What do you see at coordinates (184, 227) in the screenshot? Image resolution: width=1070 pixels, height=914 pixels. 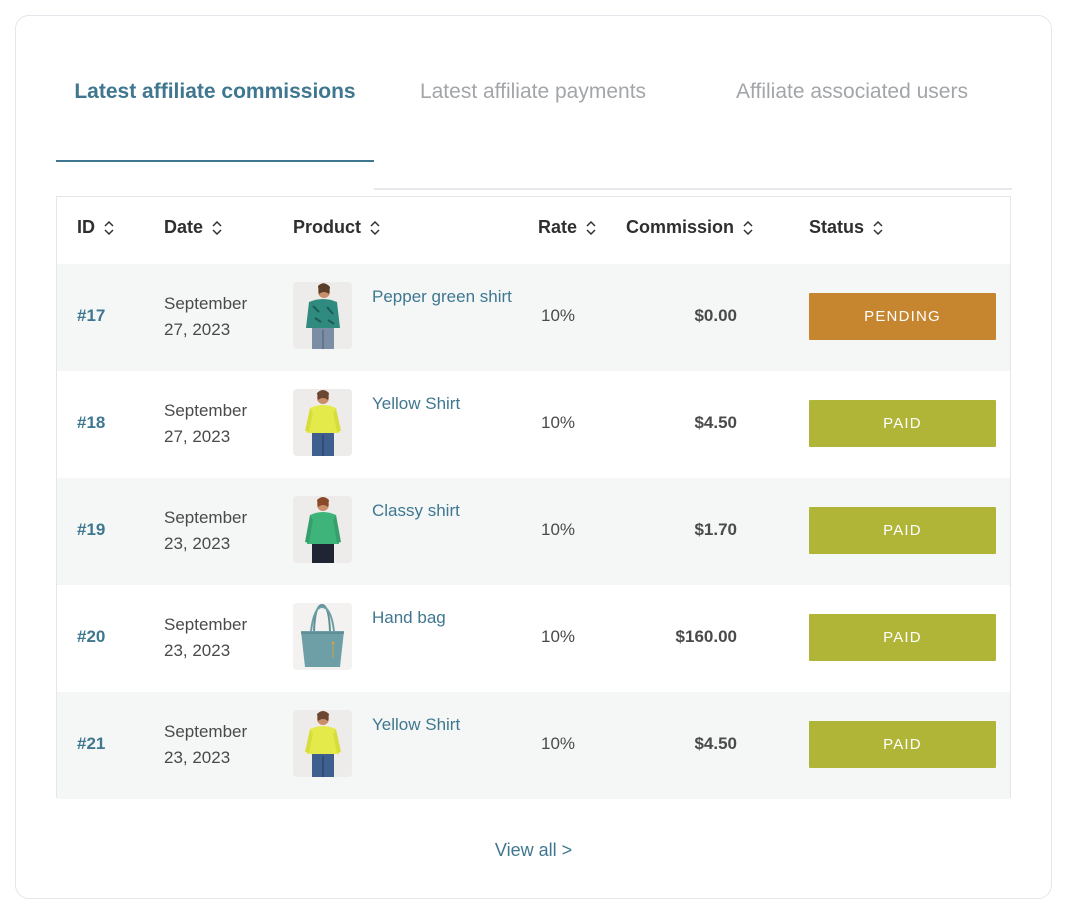 I see `column-label: Date` at bounding box center [184, 227].